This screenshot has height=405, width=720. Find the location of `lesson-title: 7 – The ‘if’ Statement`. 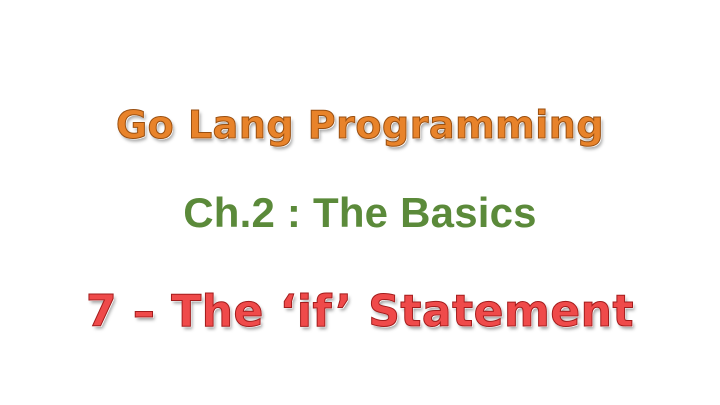

lesson-title: 7 – The ‘if’ Statement is located at coordinates (360, 311).